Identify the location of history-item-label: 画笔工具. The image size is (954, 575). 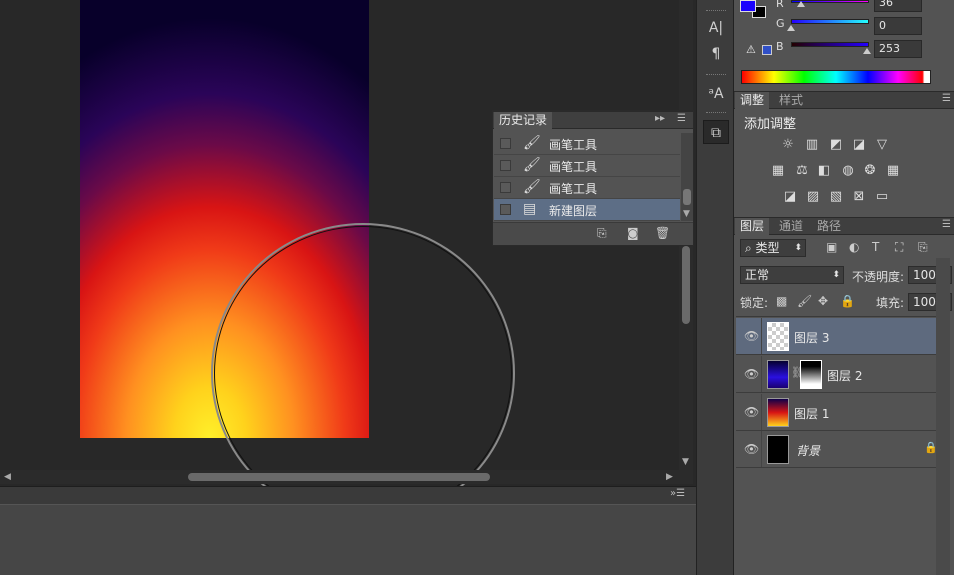
(573, 189).